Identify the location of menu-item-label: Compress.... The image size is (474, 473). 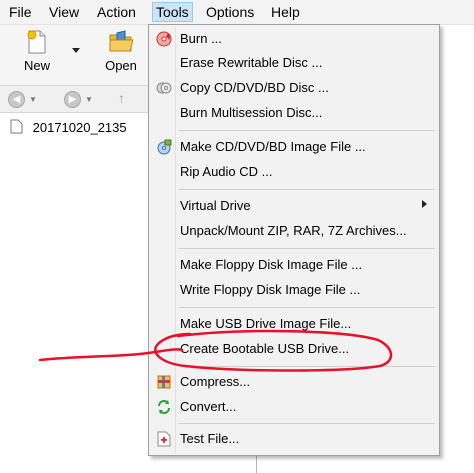
(215, 381).